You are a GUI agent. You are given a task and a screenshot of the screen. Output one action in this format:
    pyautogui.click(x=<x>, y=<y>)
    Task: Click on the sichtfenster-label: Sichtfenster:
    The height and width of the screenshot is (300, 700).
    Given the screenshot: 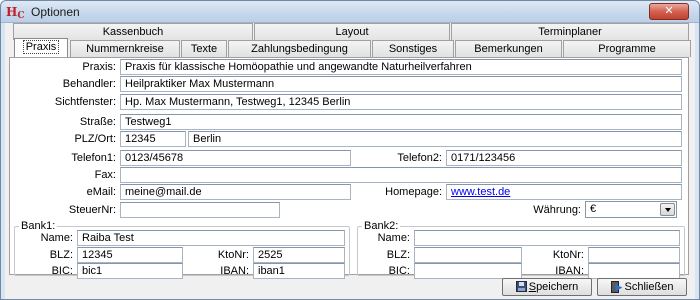 What is the action you would take?
    pyautogui.click(x=85, y=102)
    